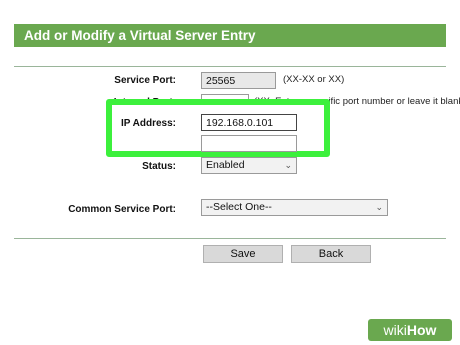 This screenshot has height=345, width=460. What do you see at coordinates (230, 35) in the screenshot?
I see `page-header: Add or Modify a Virtual Server Entry` at bounding box center [230, 35].